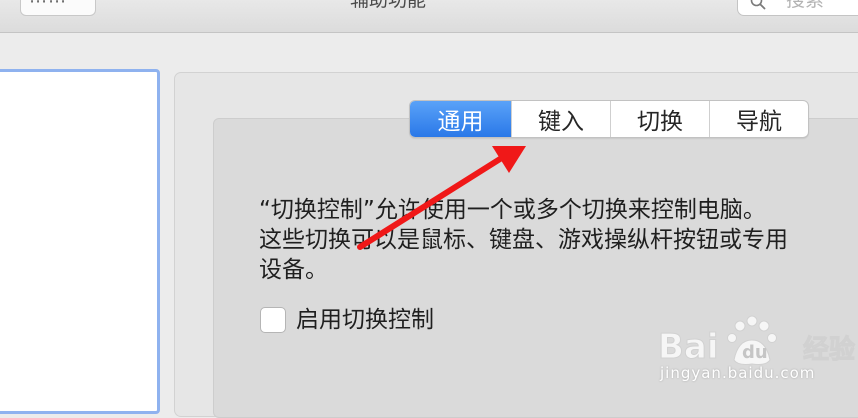 The width and height of the screenshot is (858, 418). I want to click on window-toolbar, so click(429, 16).